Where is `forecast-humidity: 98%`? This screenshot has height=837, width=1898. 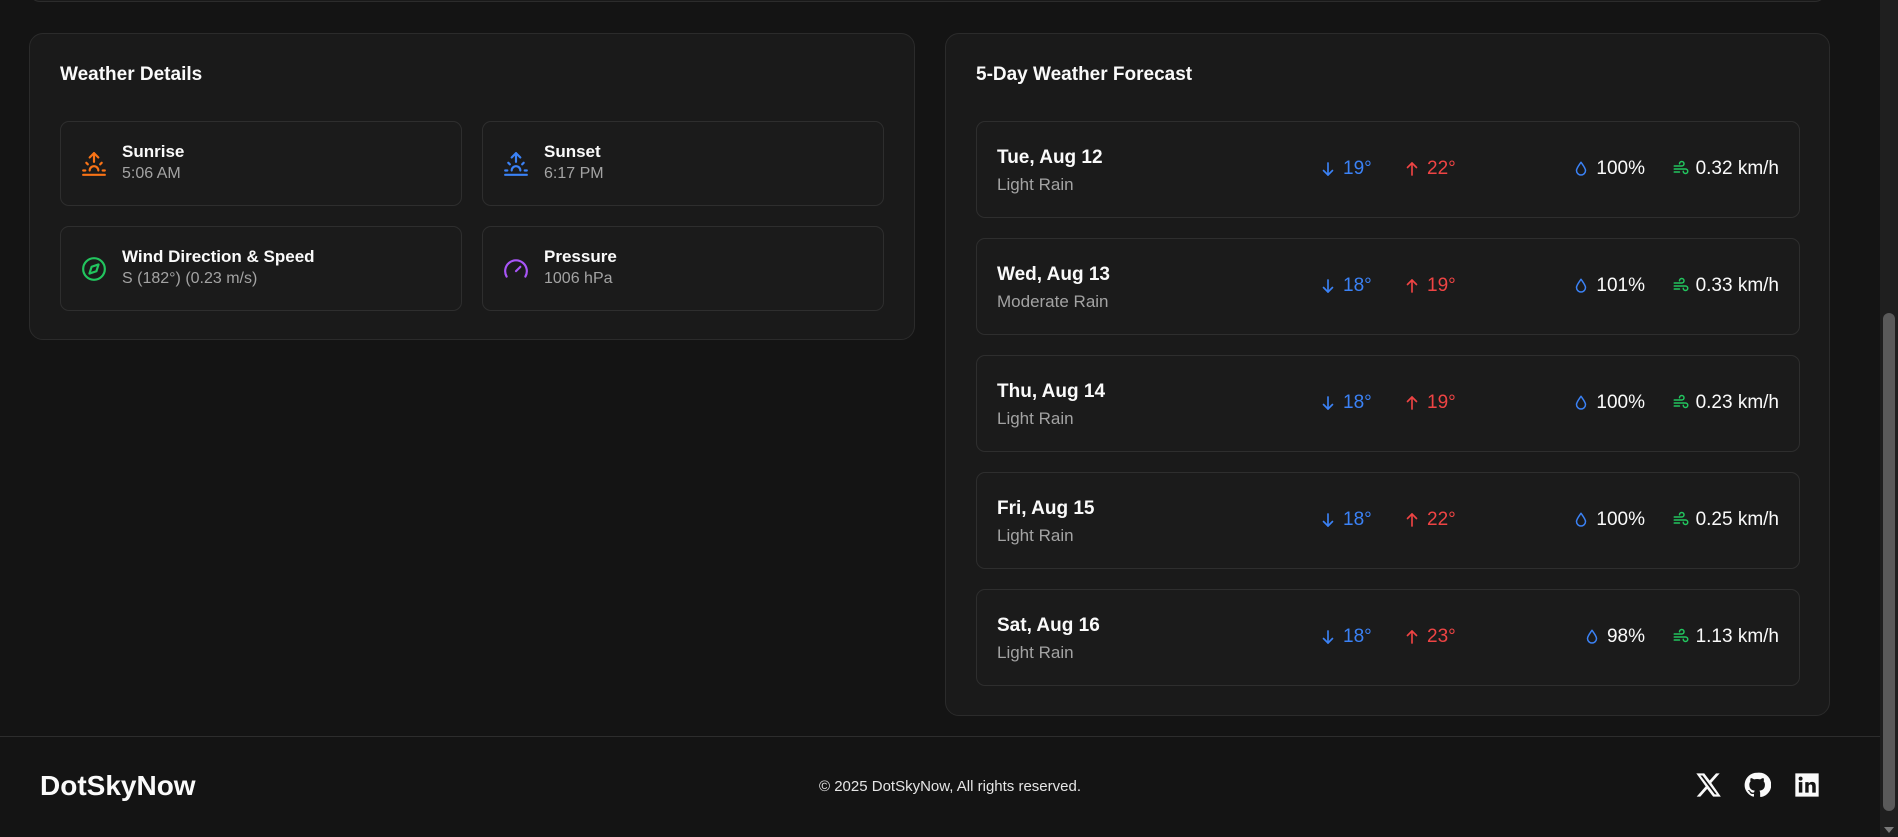 forecast-humidity: 98% is located at coordinates (1614, 637).